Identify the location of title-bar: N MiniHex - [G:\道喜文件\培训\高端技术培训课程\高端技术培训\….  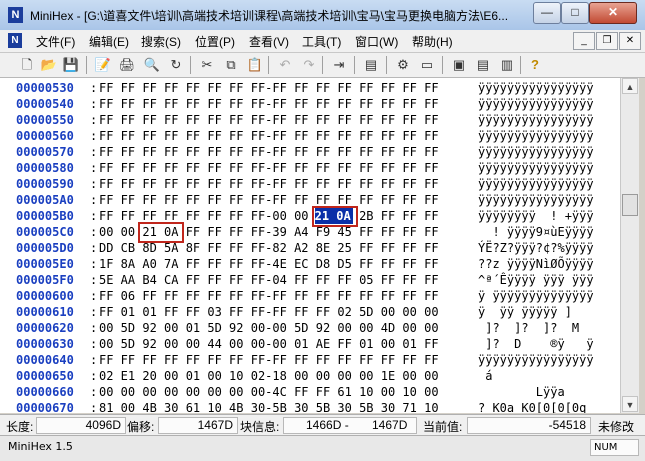
(322, 15).